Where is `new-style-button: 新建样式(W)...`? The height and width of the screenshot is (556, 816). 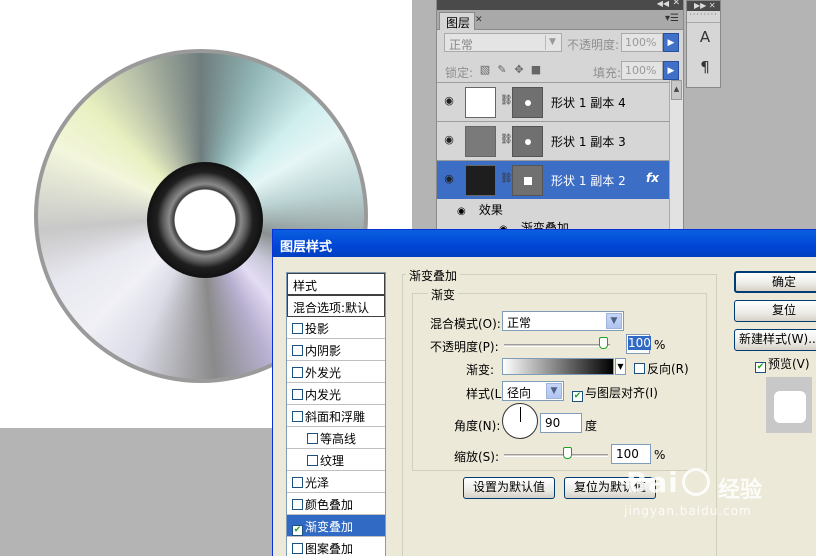
new-style-button: 新建样式(W)... is located at coordinates (775, 340).